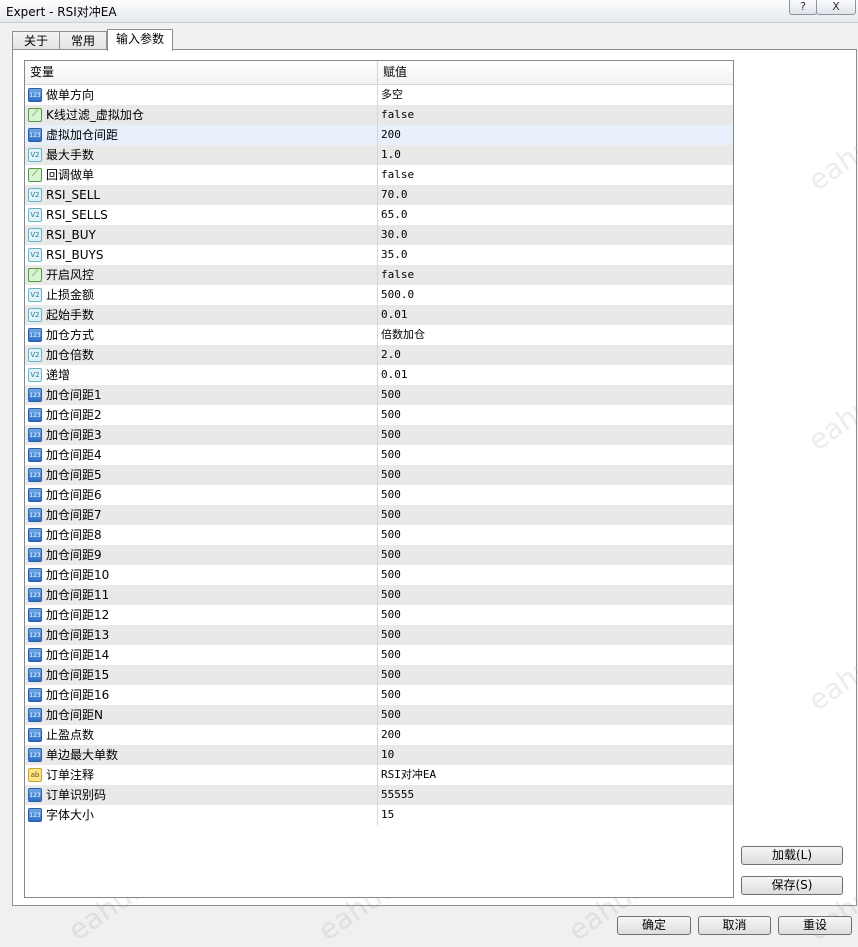  I want to click on variable-cell: V2 加仓倍数, so click(201, 355).